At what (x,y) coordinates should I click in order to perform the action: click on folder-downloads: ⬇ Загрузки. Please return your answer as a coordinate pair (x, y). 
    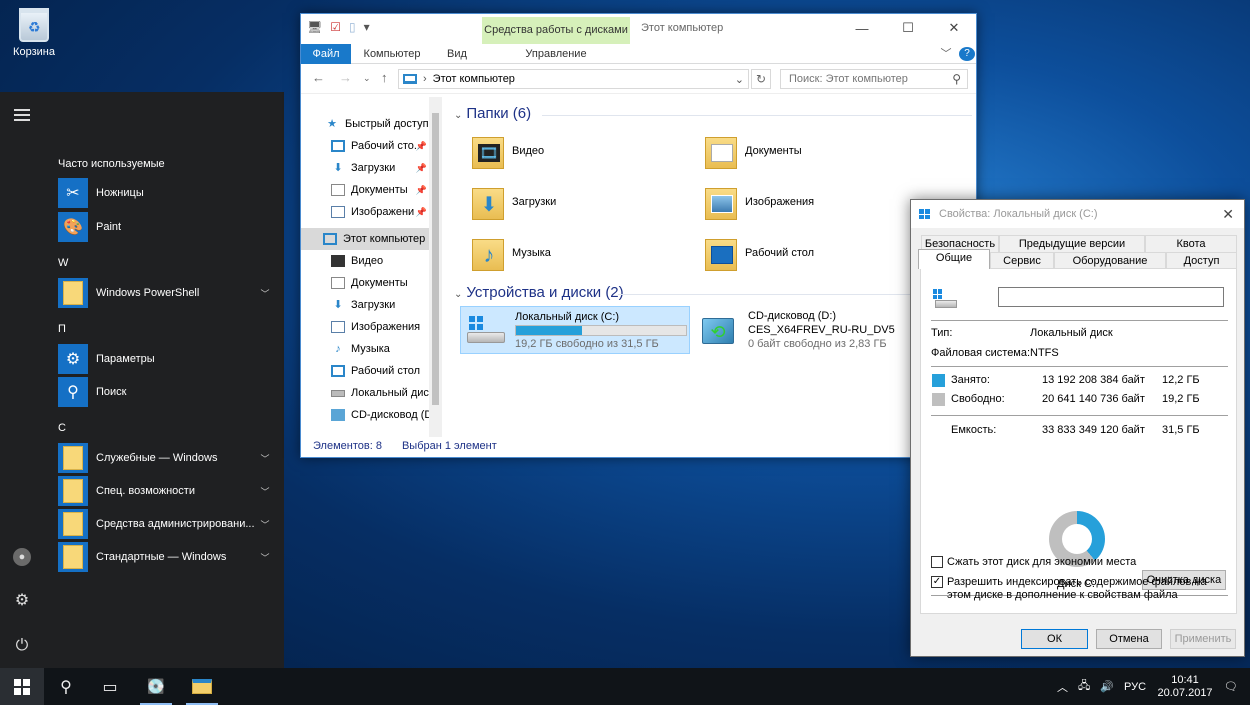
    Looking at the image, I should click on (580, 202).